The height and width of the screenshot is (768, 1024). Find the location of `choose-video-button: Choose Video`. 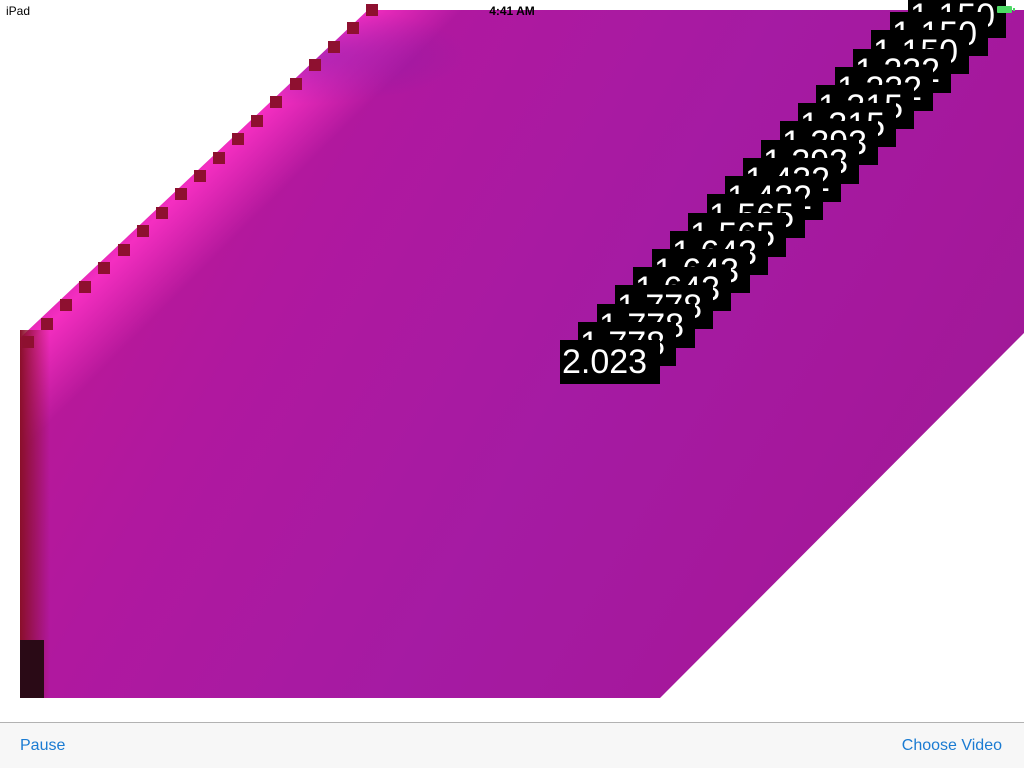

choose-video-button: Choose Video is located at coordinates (952, 746).